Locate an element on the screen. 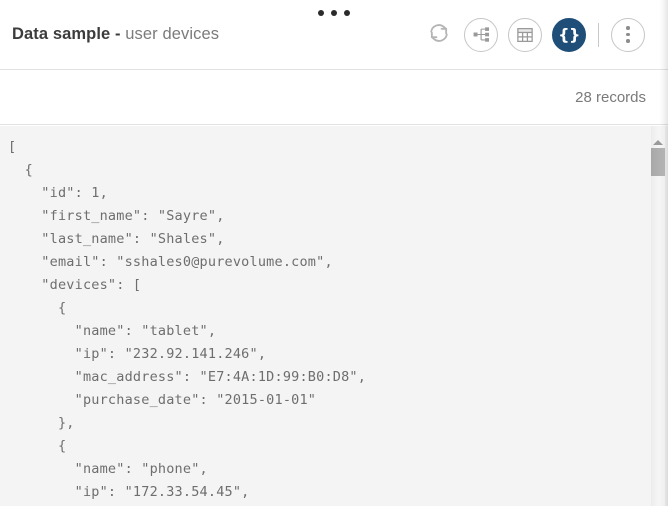 The height and width of the screenshot is (506, 668). vertical-scrollbar is located at coordinates (658, 316).